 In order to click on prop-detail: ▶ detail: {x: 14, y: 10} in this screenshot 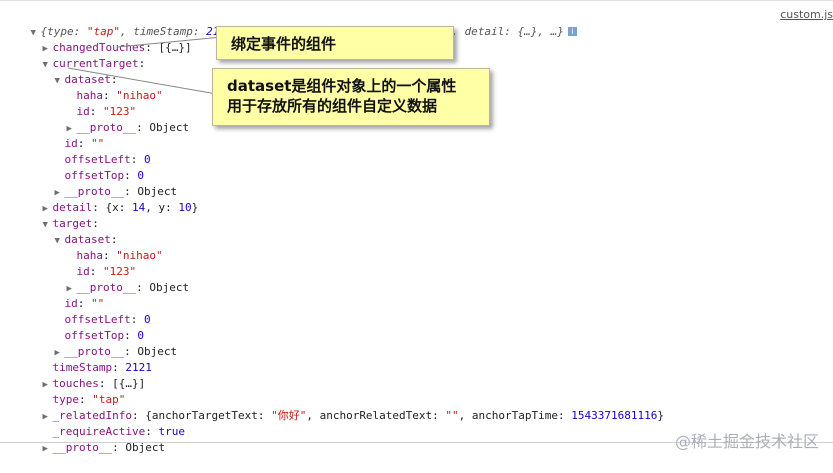, I will do `click(107, 199)`.